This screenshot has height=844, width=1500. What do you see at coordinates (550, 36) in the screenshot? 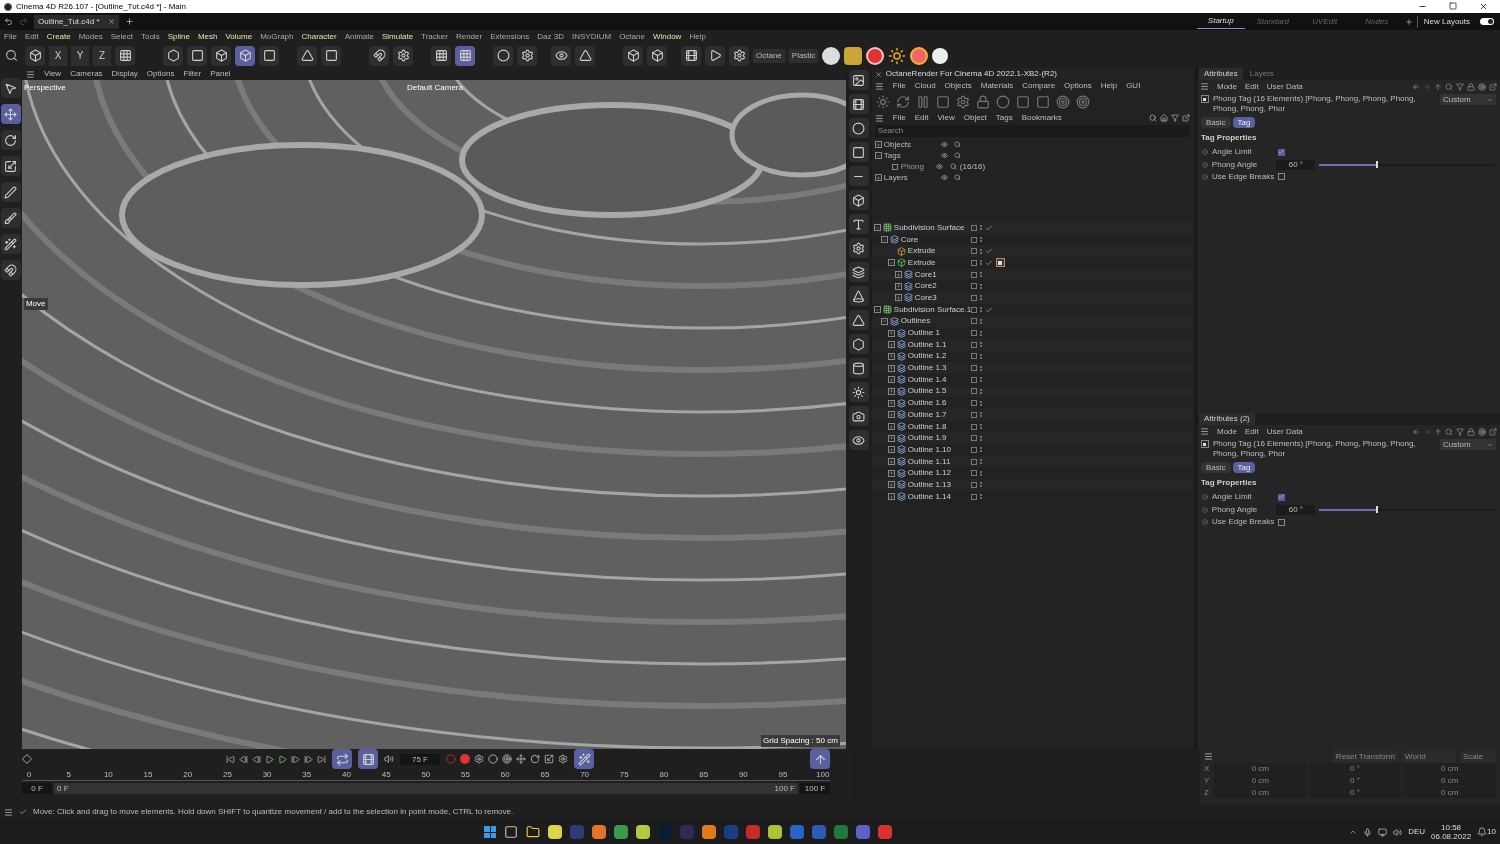
I see `menu-item: Daz 3D` at bounding box center [550, 36].